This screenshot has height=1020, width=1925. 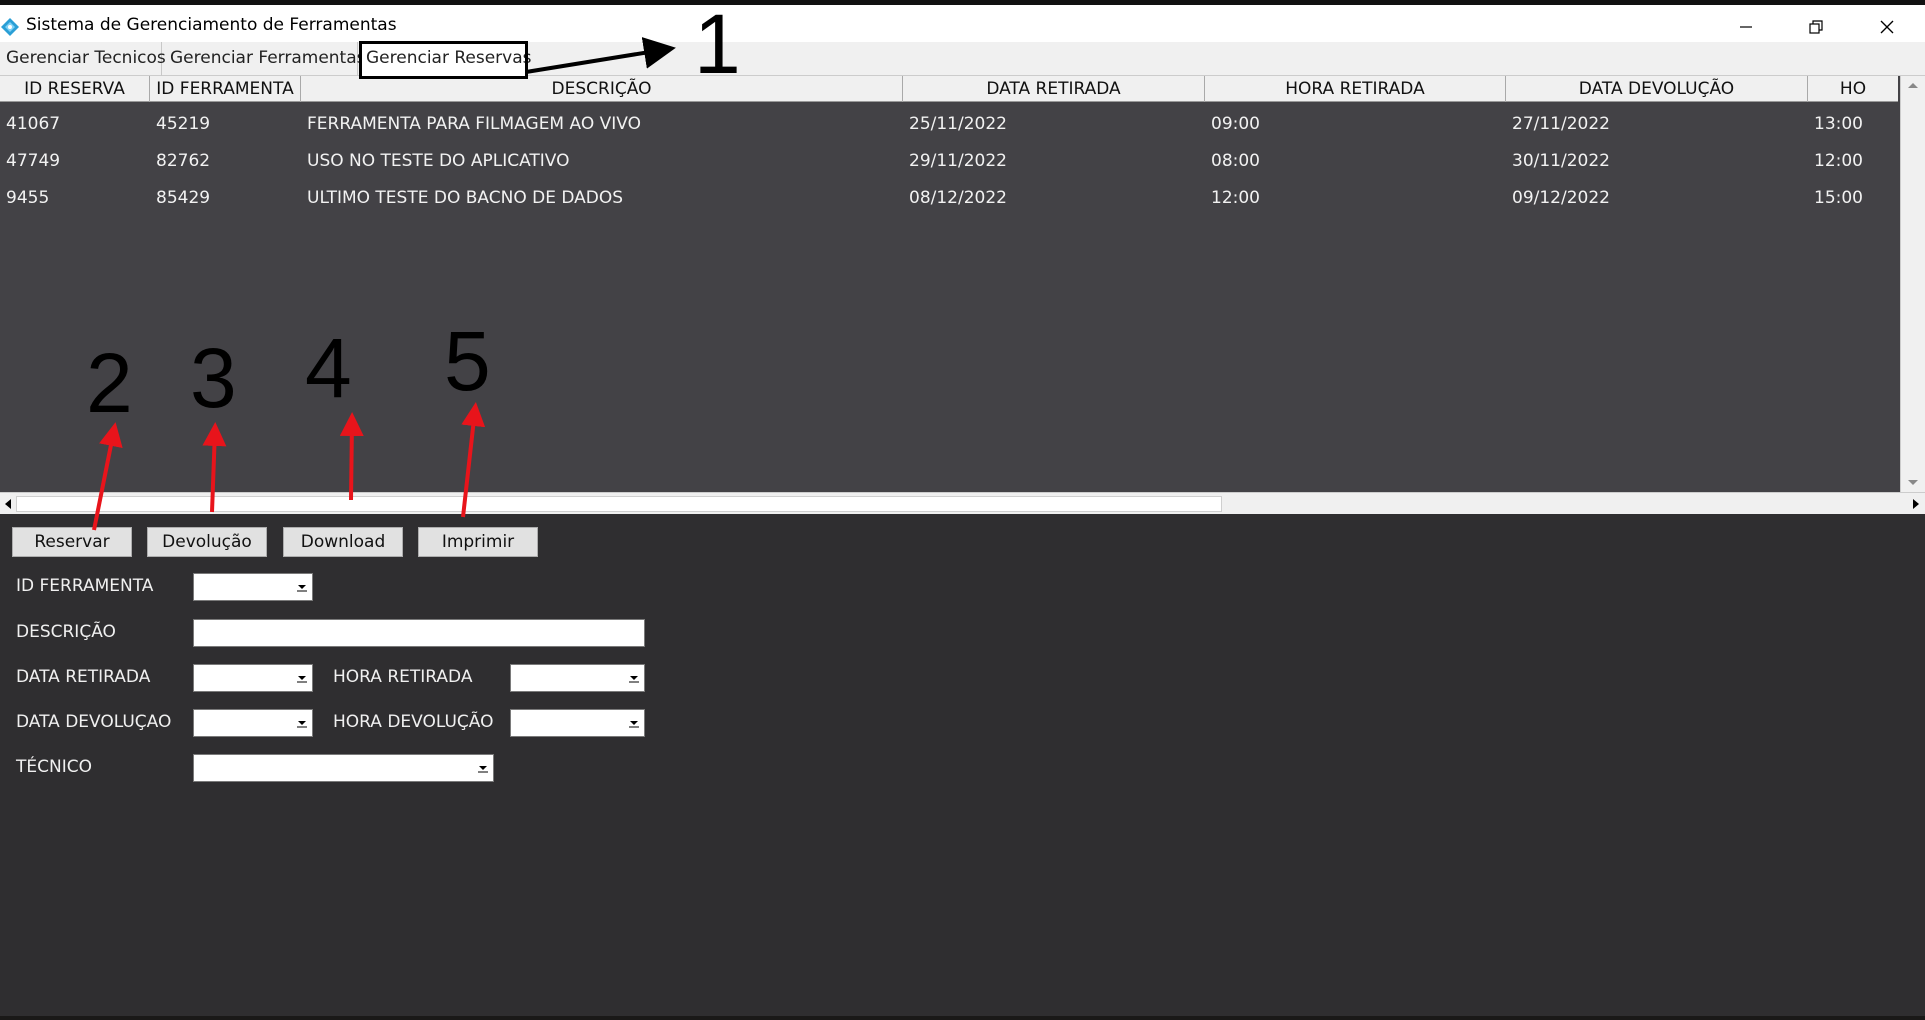 What do you see at coordinates (1916, 504) in the screenshot?
I see `scroll-right-icon` at bounding box center [1916, 504].